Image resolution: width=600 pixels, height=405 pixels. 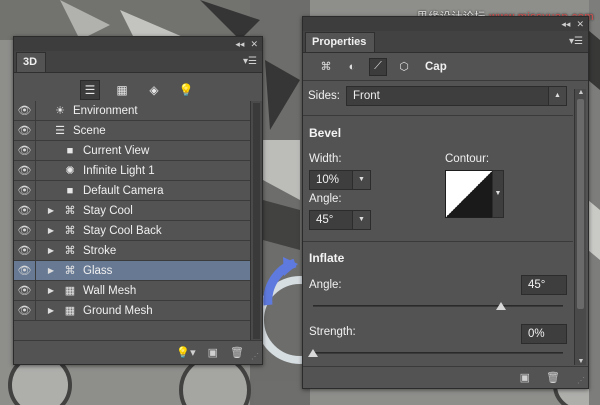 What do you see at coordinates (352, 67) in the screenshot?
I see `deform-props-icon: ◐` at bounding box center [352, 67].